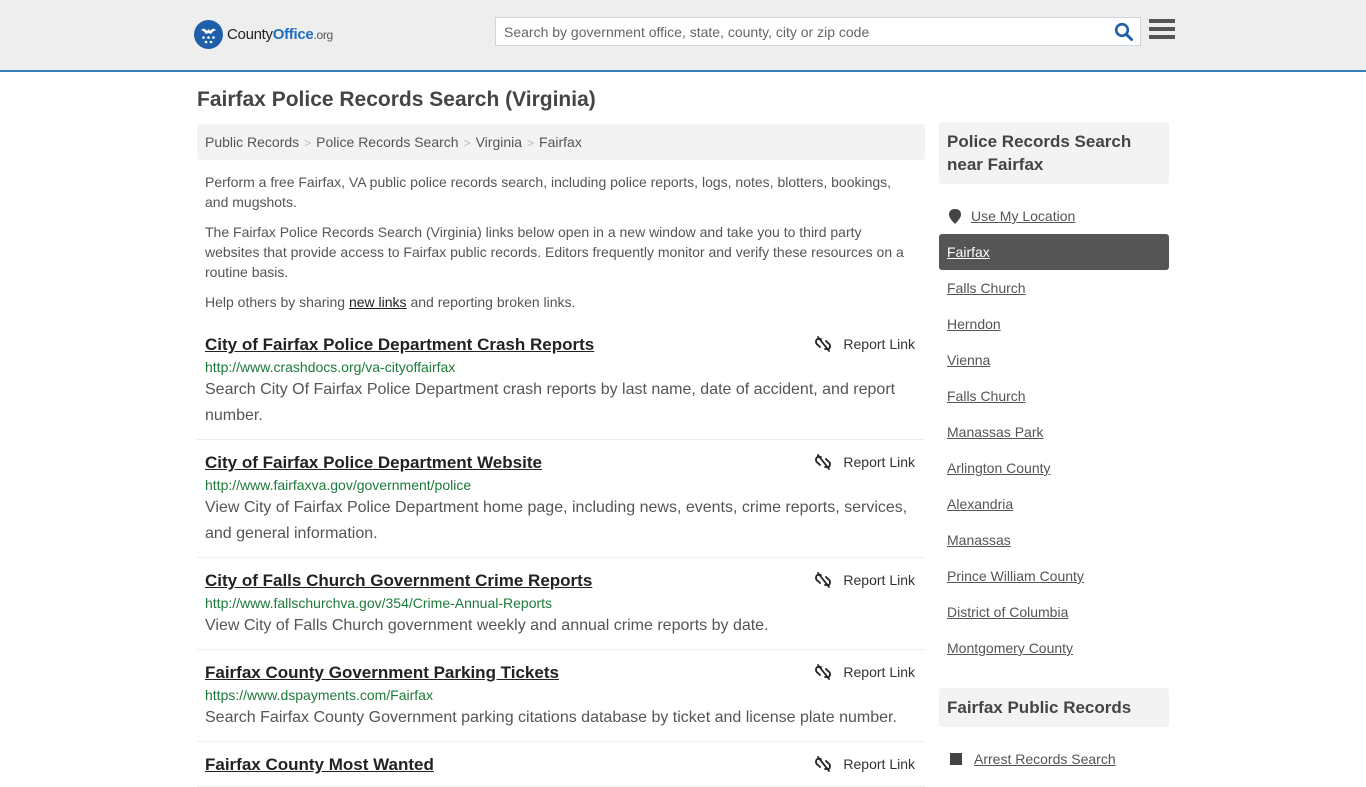  I want to click on nearby-link: Manassas Park, so click(995, 432).